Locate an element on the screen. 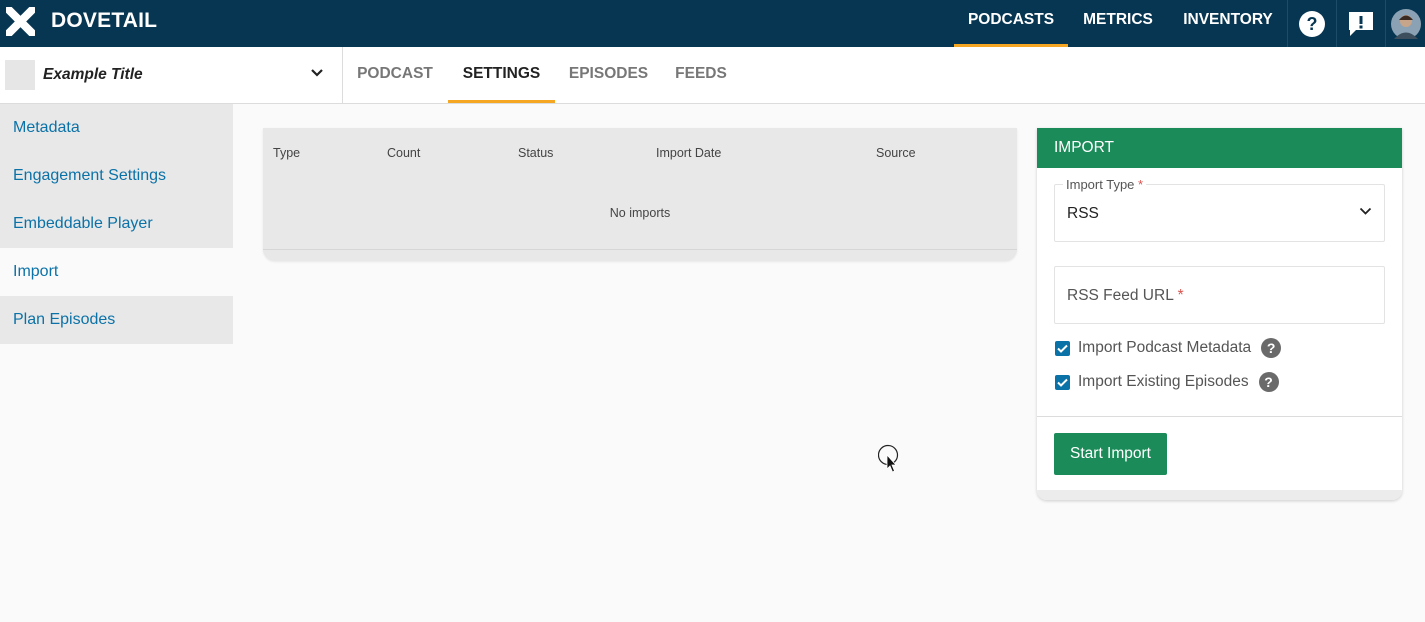 The width and height of the screenshot is (1425, 622). import-existing-episodes-row: Import Existing Episodes ? is located at coordinates (1167, 382).